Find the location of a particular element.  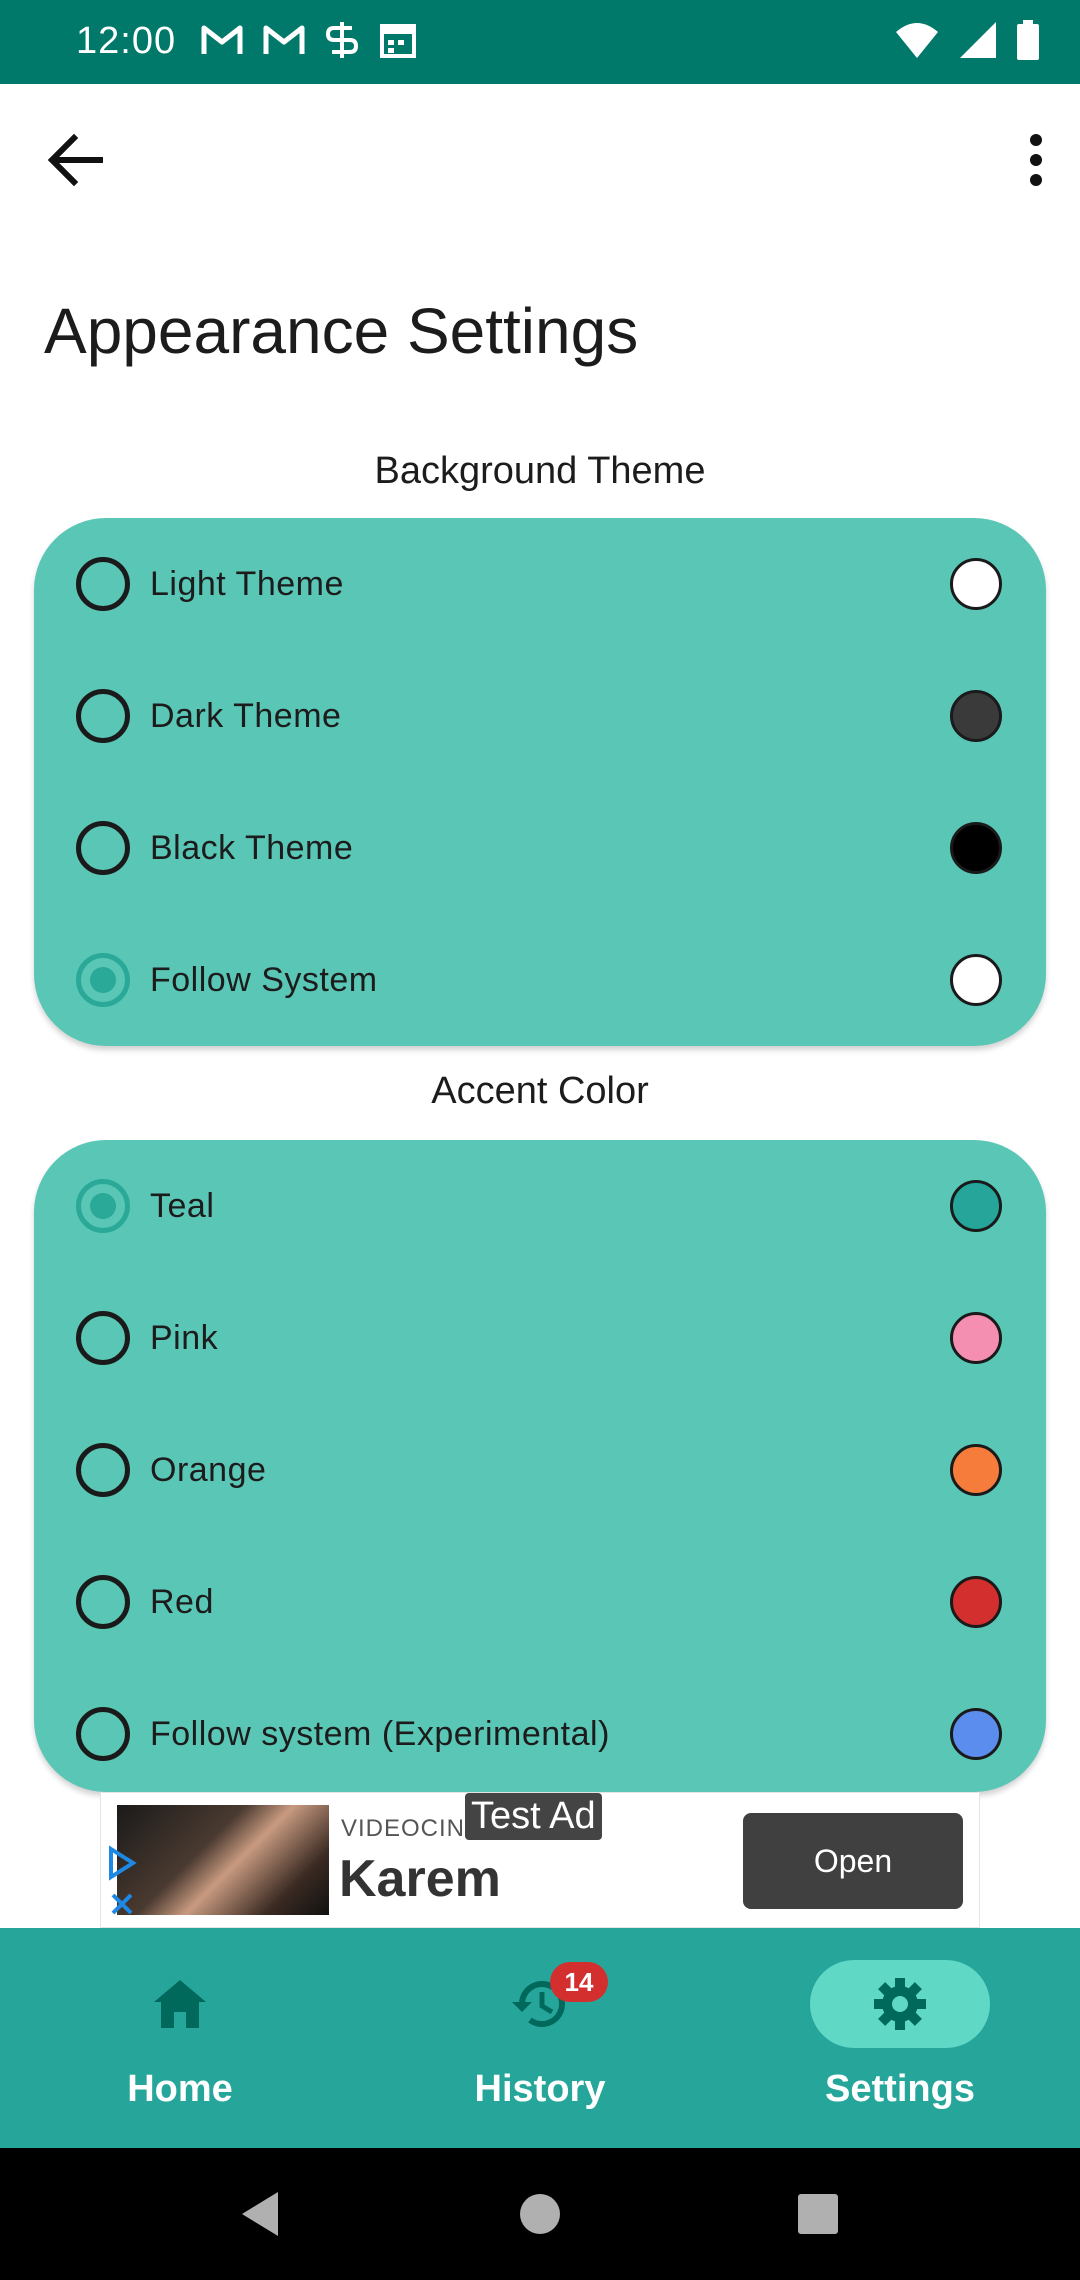

app-bar is located at coordinates (540, 159).